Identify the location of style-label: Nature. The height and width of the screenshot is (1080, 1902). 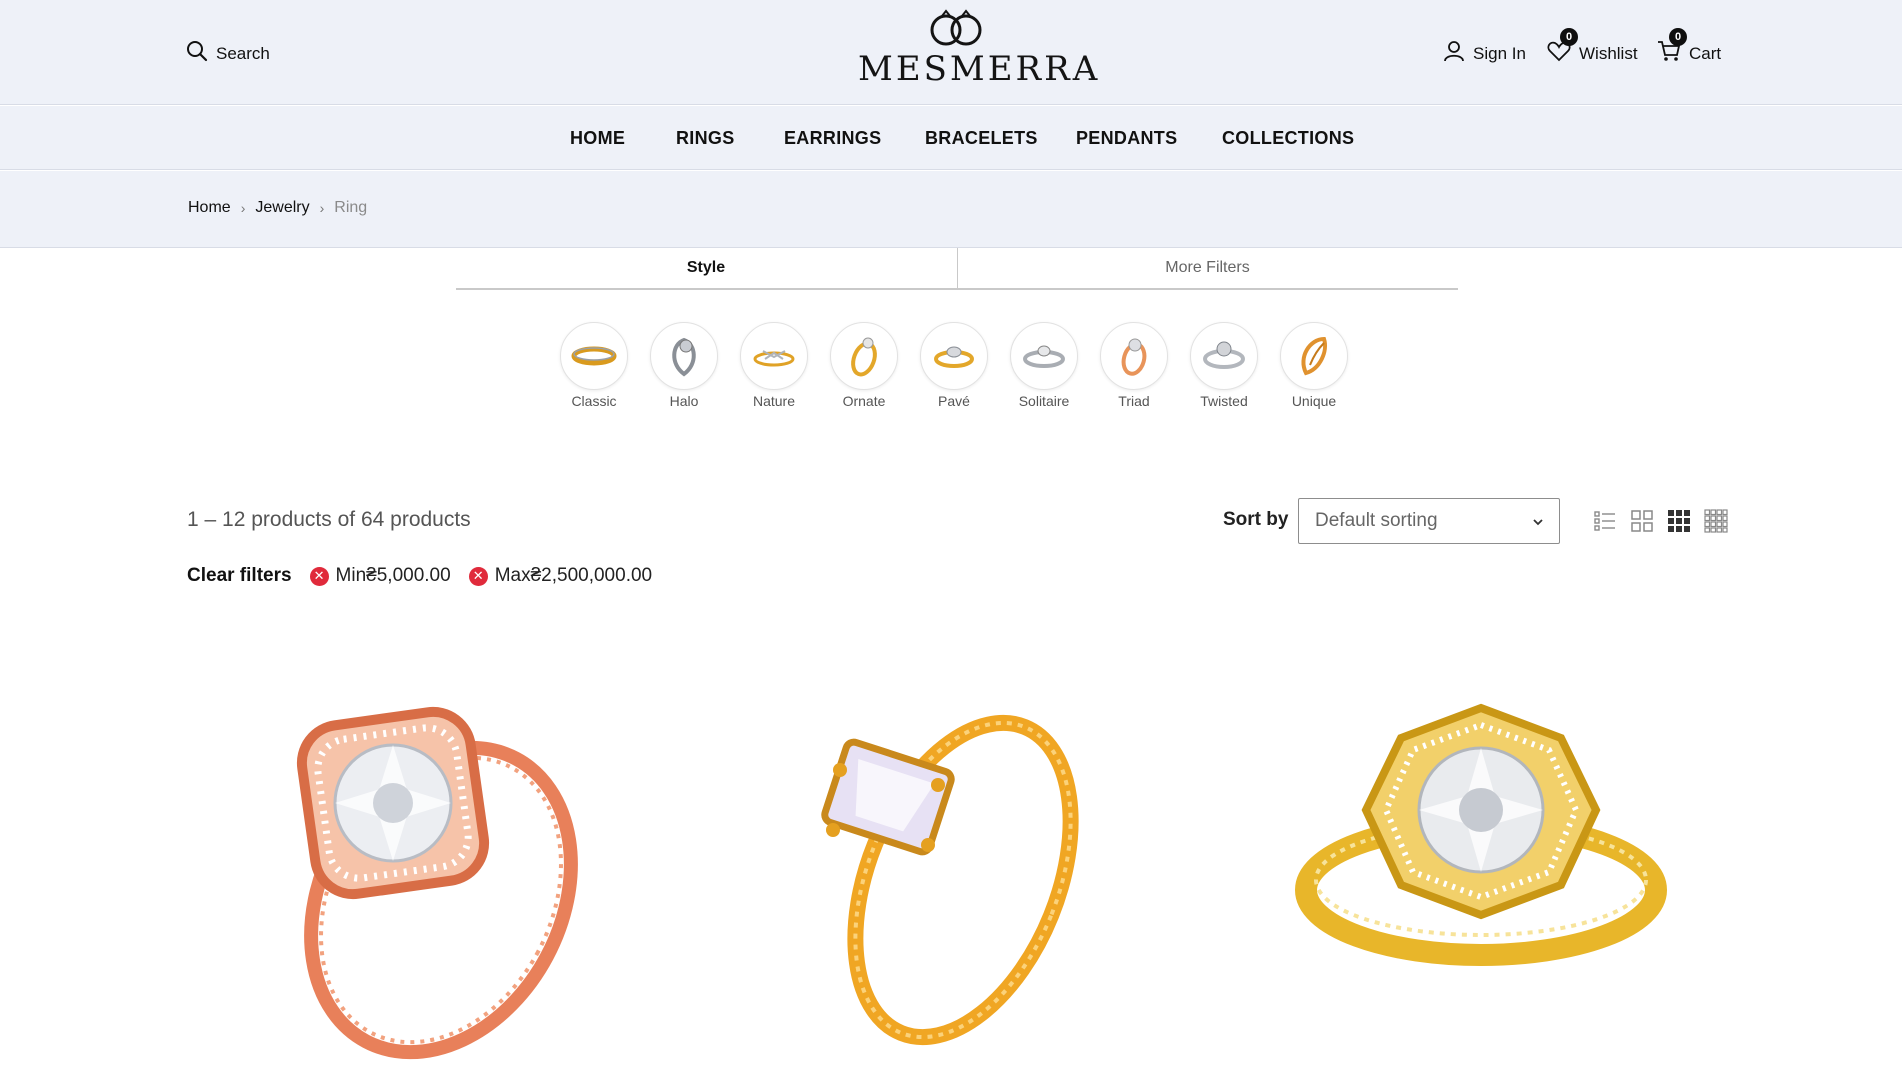
(774, 401).